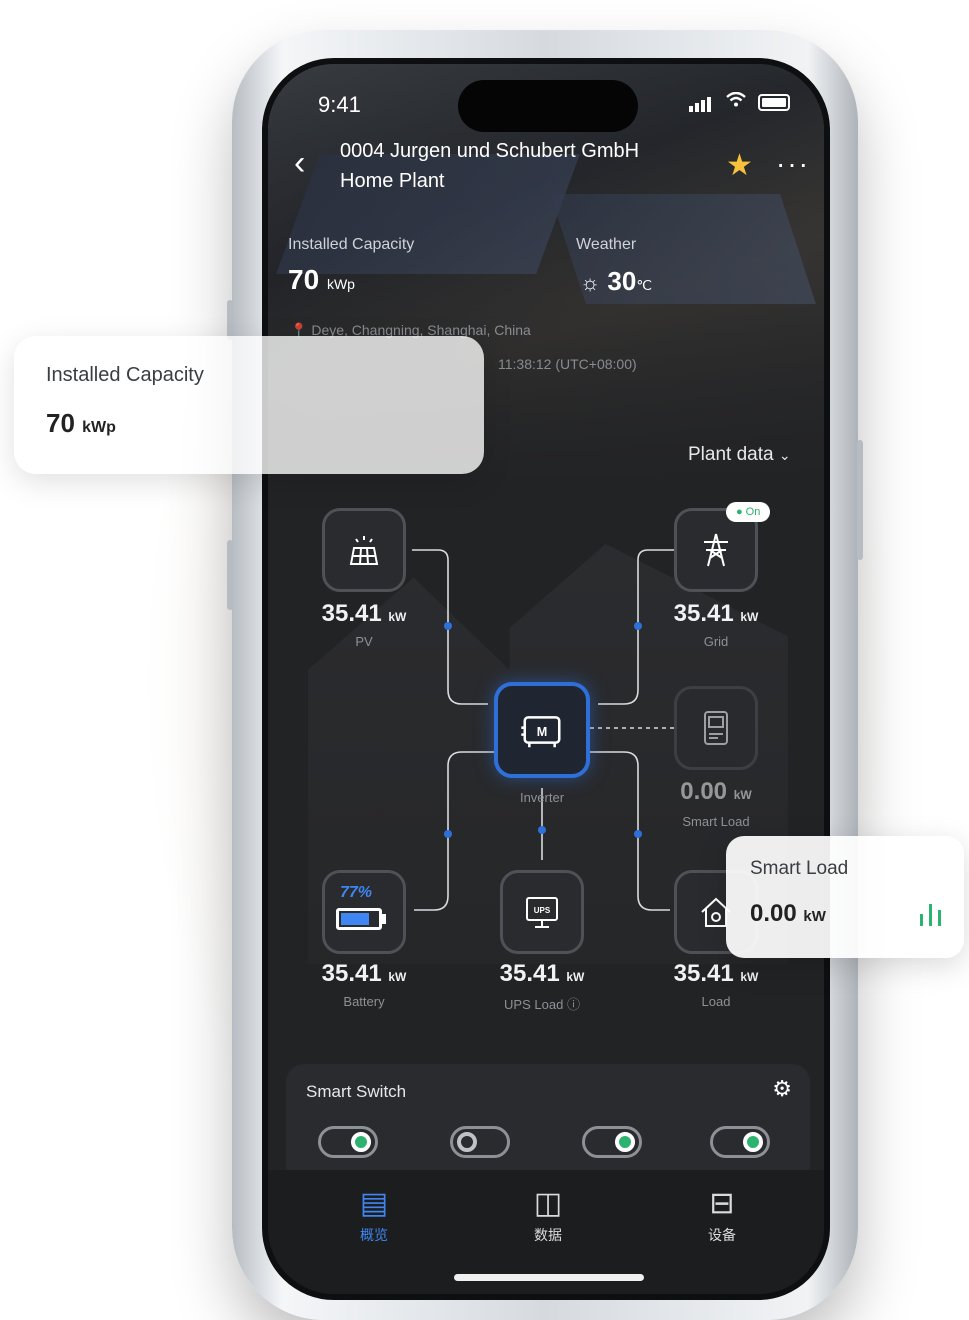 The width and height of the screenshot is (969, 1320). I want to click on inverter-icon: M, so click(541, 732).